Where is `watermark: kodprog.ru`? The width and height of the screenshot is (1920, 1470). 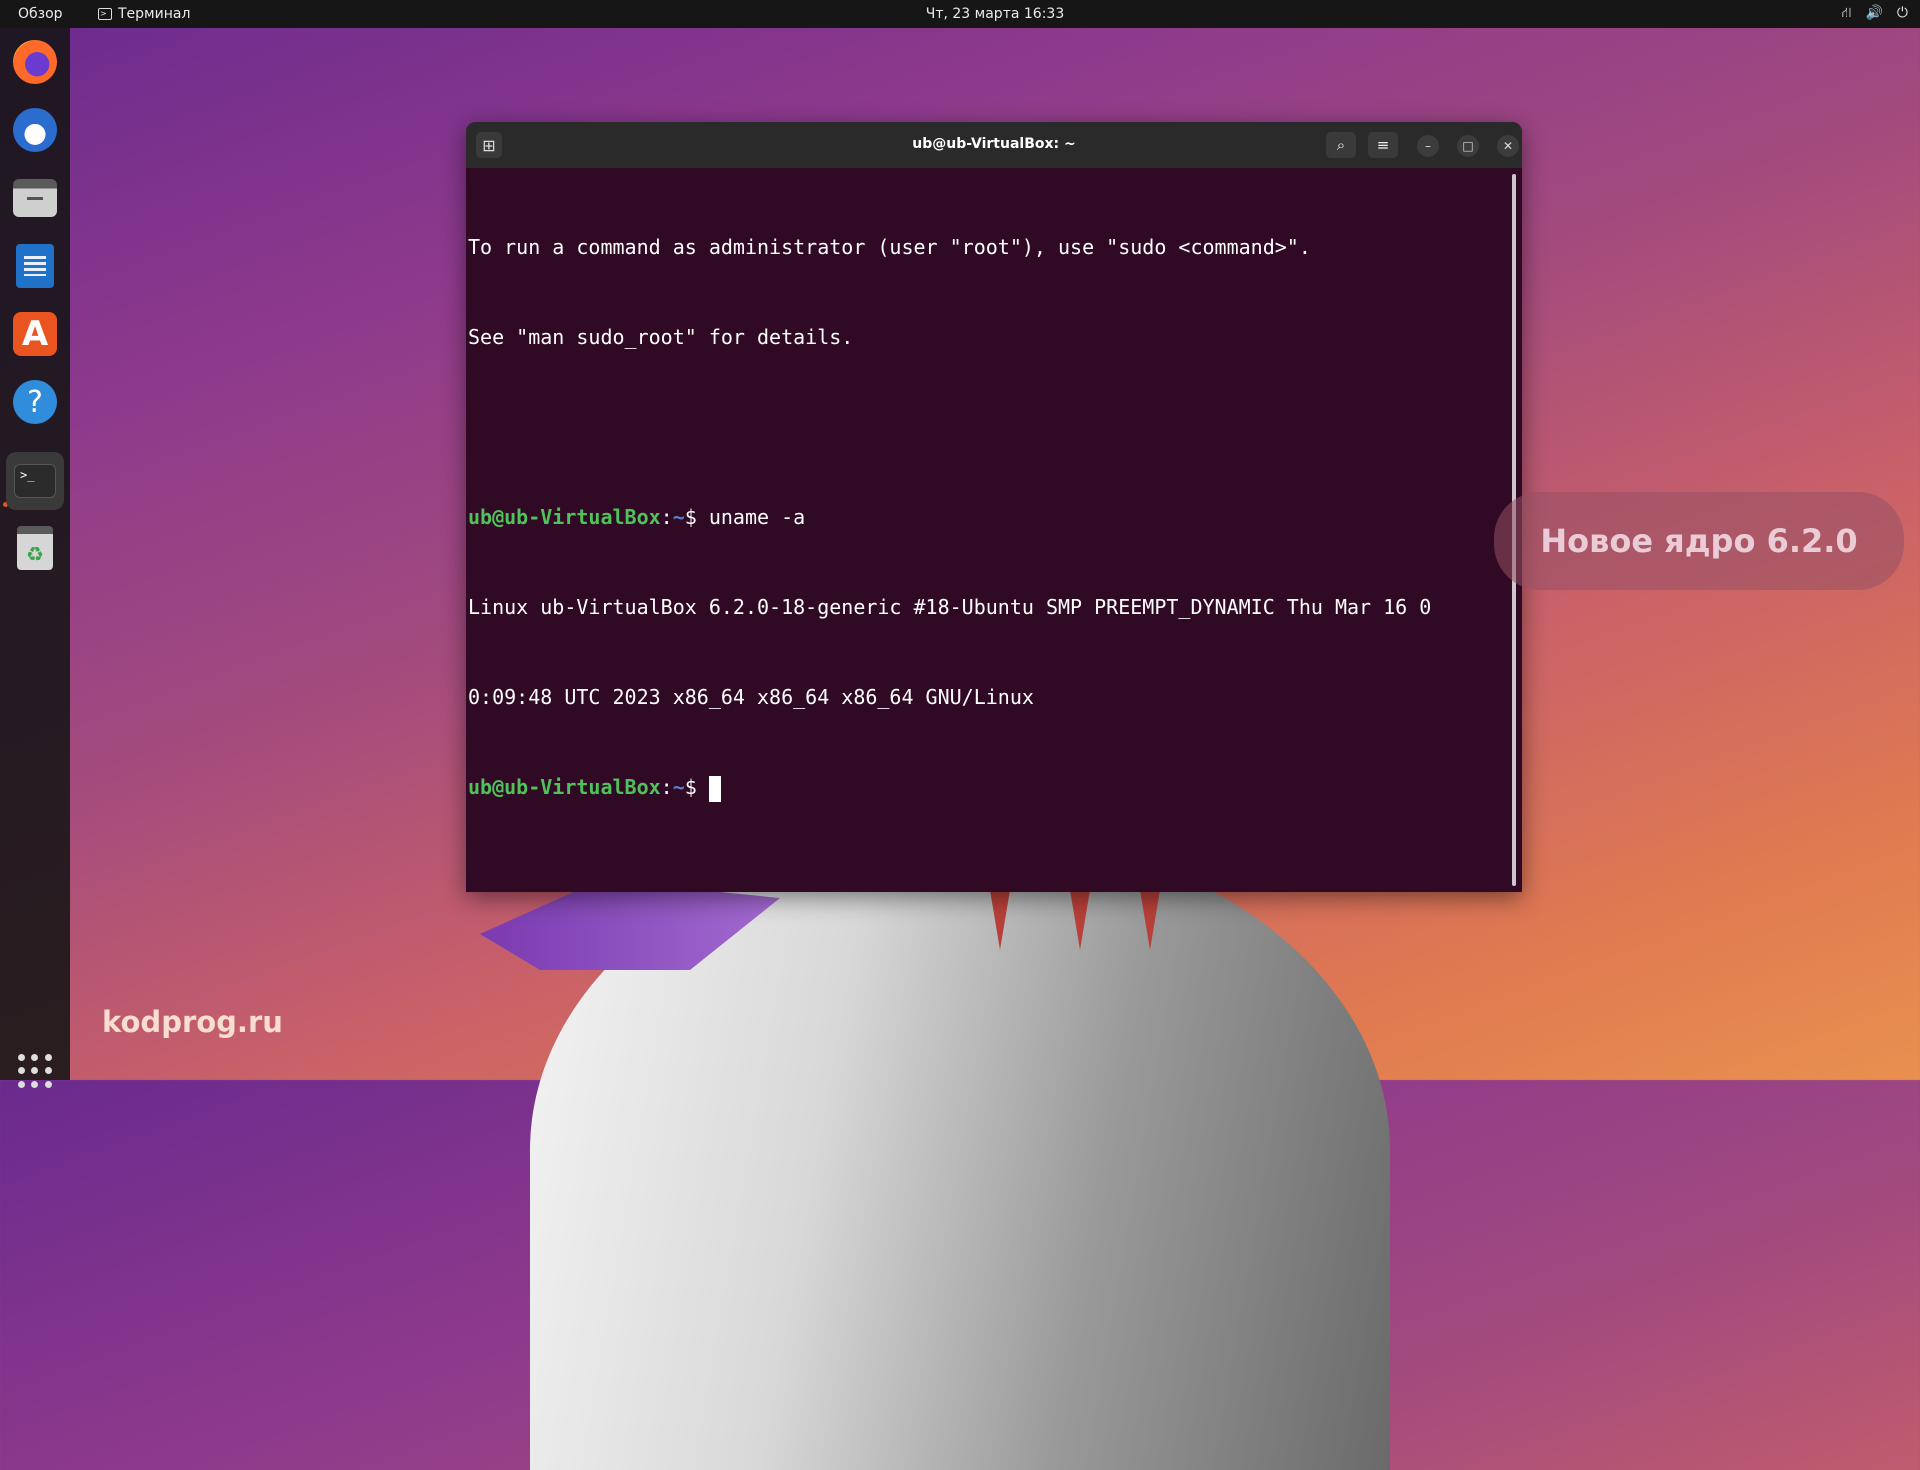 watermark: kodprog.ru is located at coordinates (192, 1022).